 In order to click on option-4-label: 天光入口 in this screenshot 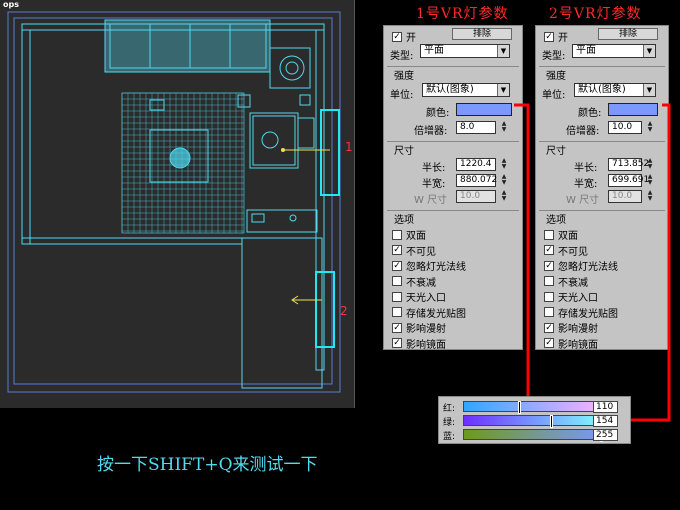, I will do `click(578, 298)`.